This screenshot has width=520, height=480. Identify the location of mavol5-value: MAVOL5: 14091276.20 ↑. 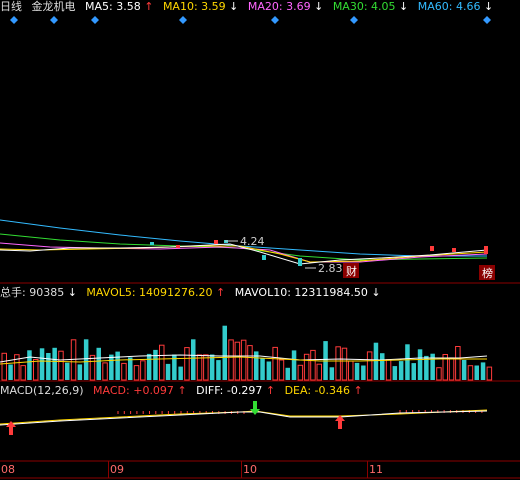
(156, 292).